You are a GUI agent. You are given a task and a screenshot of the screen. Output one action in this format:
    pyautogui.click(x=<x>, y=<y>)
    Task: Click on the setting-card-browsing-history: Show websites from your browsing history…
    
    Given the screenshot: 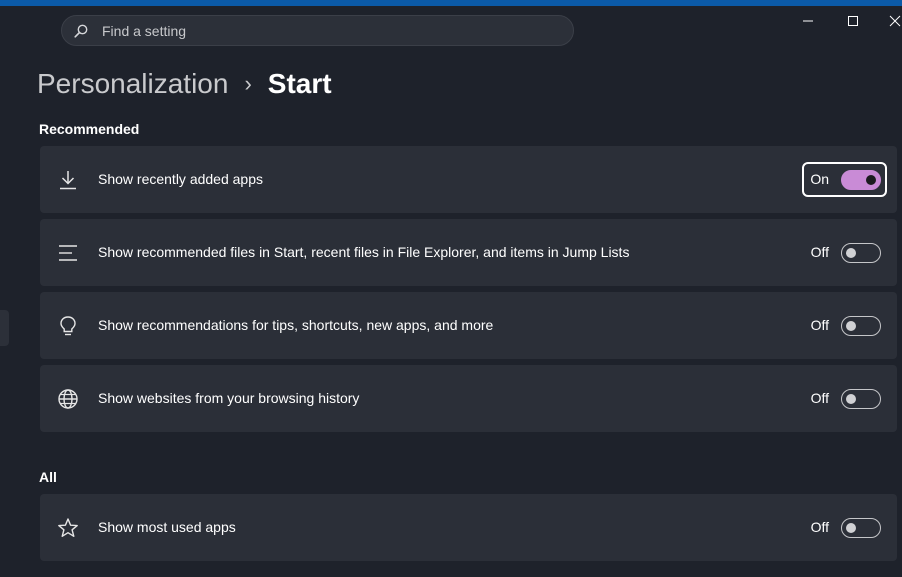 What is the action you would take?
    pyautogui.click(x=468, y=398)
    